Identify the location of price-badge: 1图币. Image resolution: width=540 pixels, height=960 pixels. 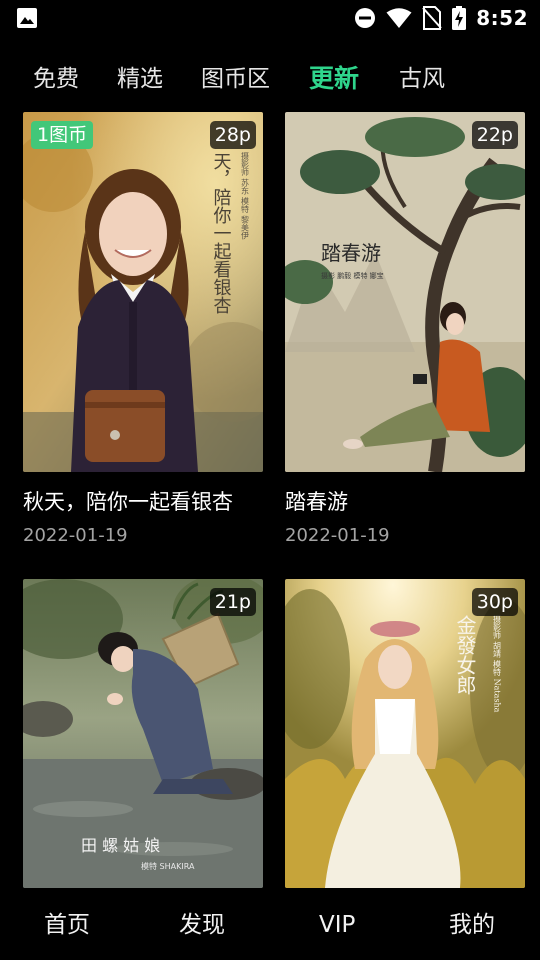
(62, 135).